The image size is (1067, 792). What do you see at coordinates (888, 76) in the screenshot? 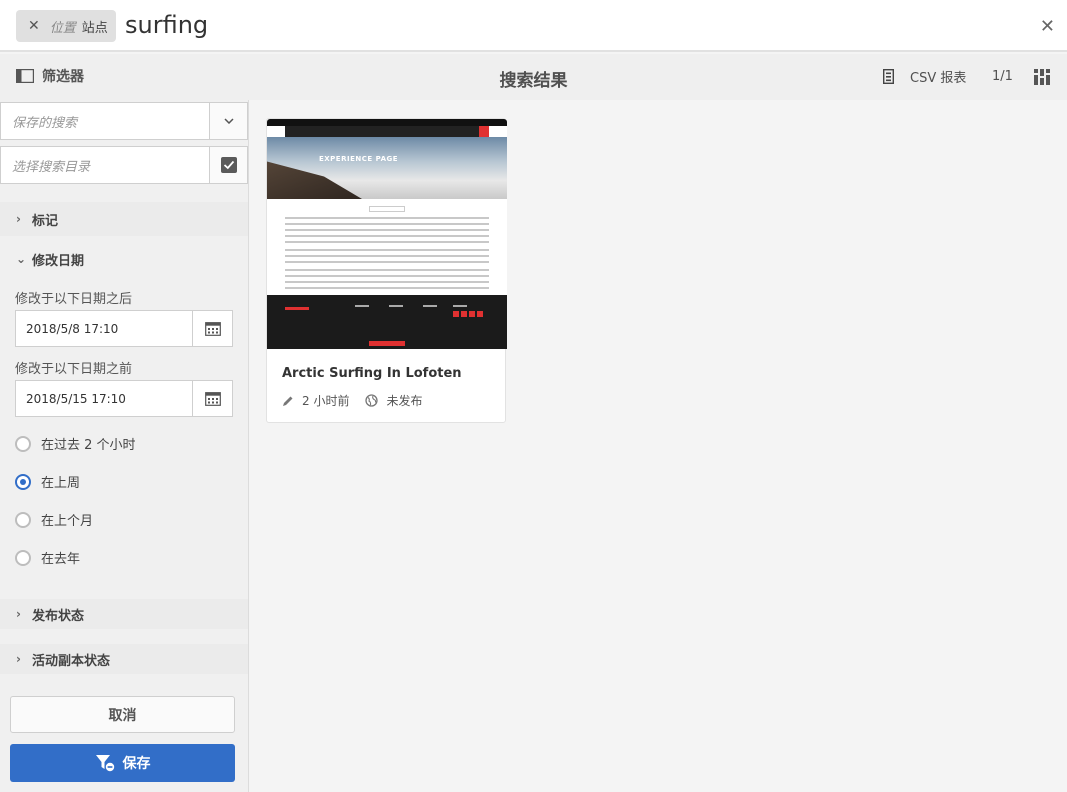
I see `report-icon` at bounding box center [888, 76].